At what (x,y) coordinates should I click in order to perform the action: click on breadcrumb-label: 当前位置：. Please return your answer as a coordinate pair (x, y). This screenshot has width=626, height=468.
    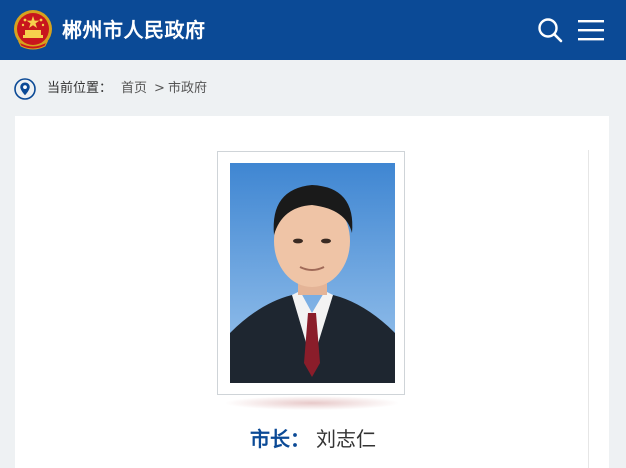
    Looking at the image, I should click on (80, 88).